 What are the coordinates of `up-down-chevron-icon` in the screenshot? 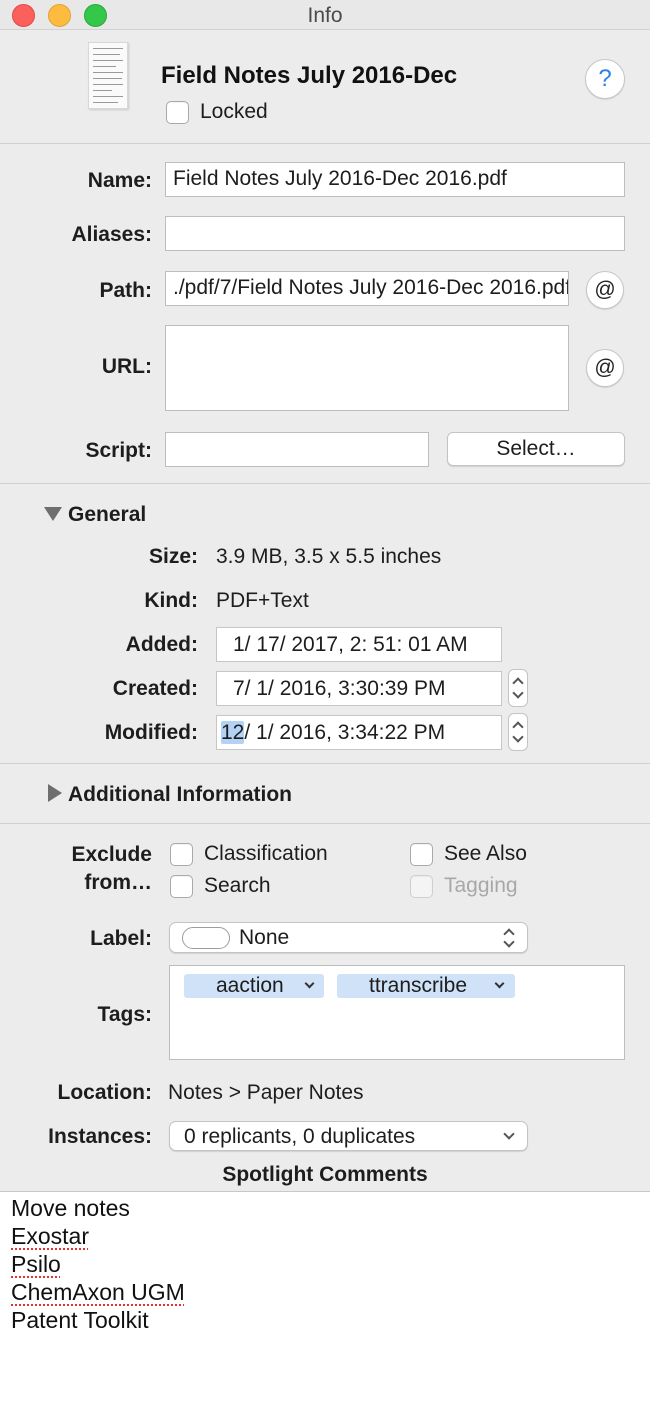 It's located at (509, 938).